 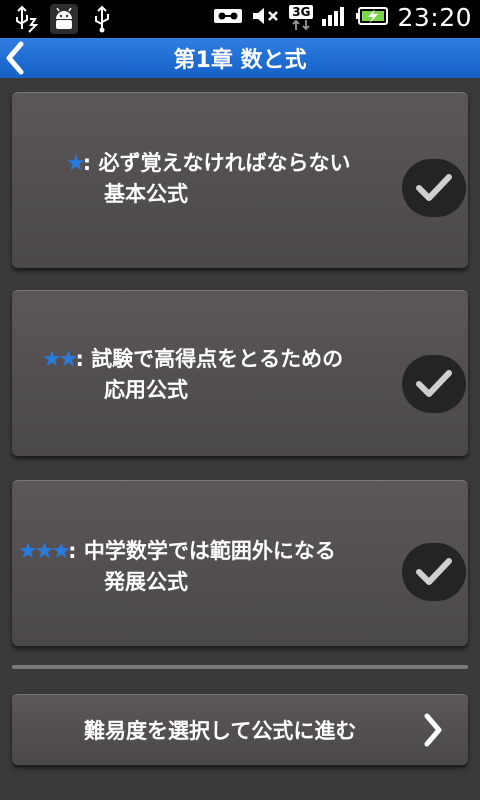 I want to click on divider, so click(x=240, y=667).